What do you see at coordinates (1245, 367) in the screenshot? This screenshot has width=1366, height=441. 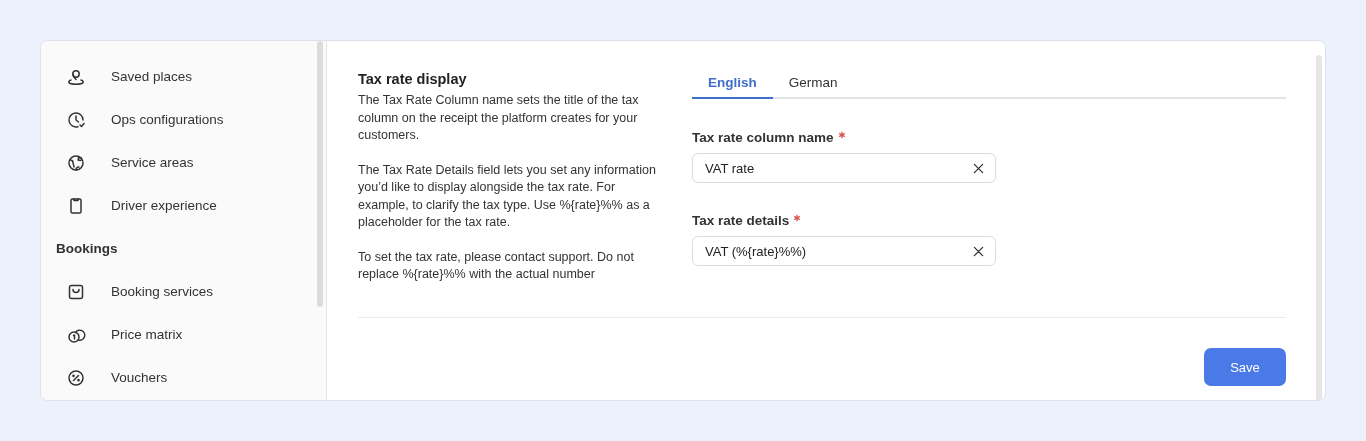 I see `save-button: Save` at bounding box center [1245, 367].